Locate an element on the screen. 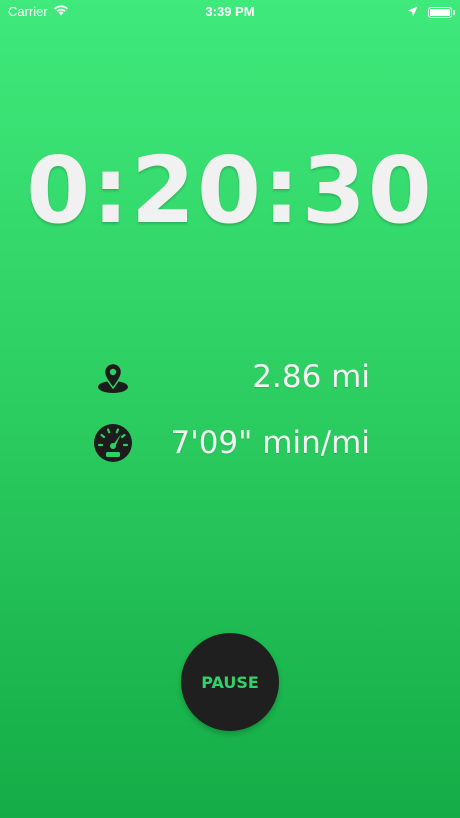 The height and width of the screenshot is (818, 460). elapsed-time-display: 0:20:30 is located at coordinates (230, 190).